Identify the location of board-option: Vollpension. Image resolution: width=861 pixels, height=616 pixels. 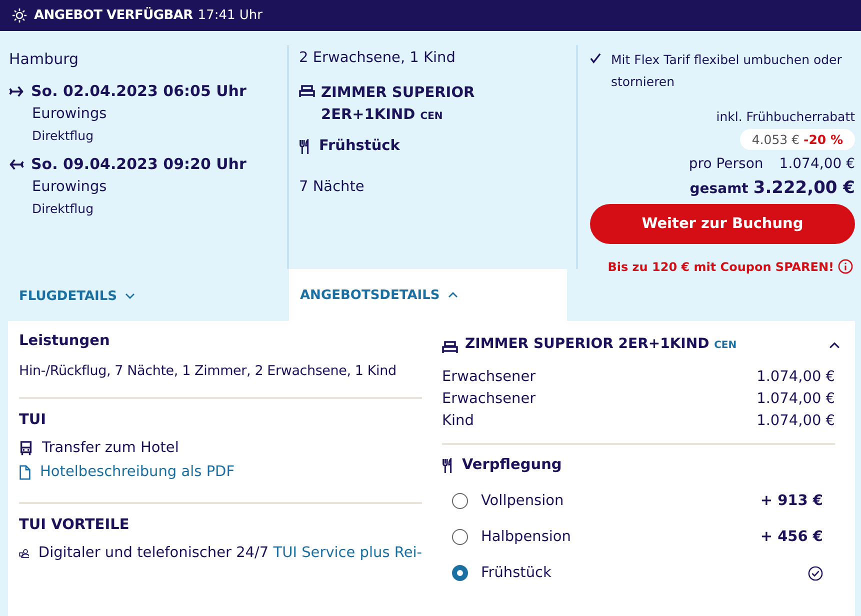
(522, 501).